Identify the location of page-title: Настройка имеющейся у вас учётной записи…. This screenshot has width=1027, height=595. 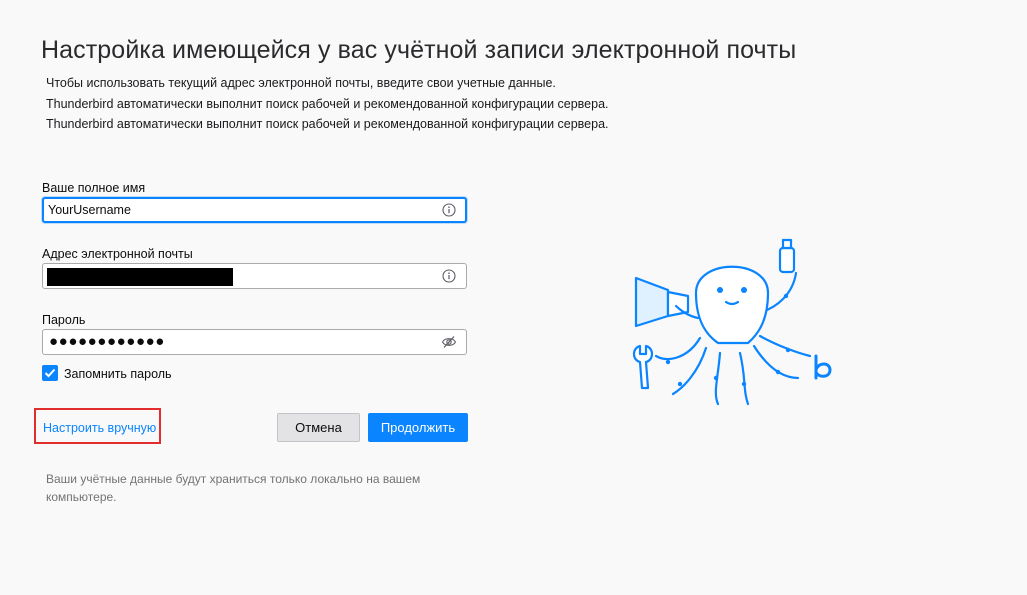
(419, 50).